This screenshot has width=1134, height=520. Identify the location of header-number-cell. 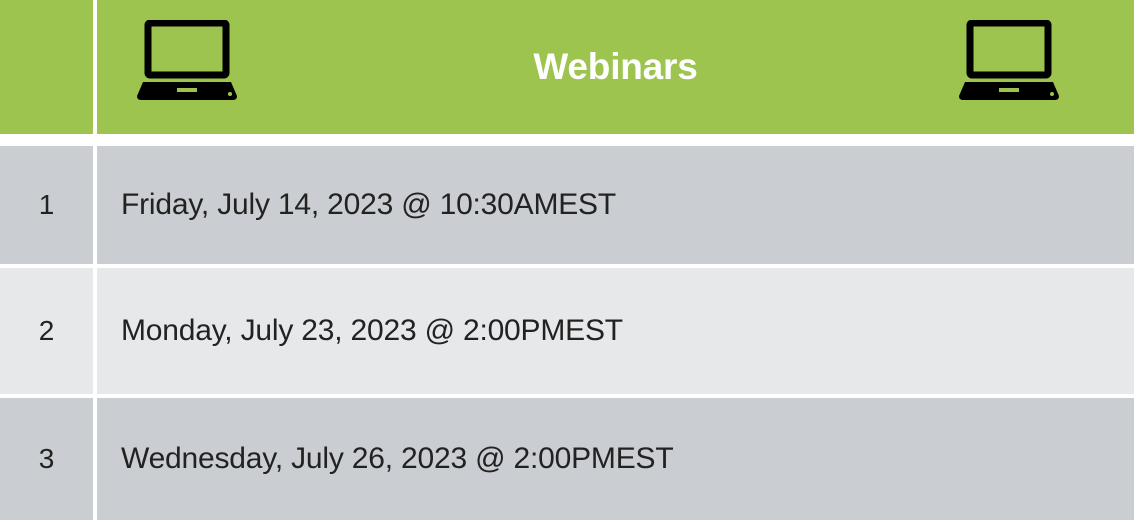
(46, 67).